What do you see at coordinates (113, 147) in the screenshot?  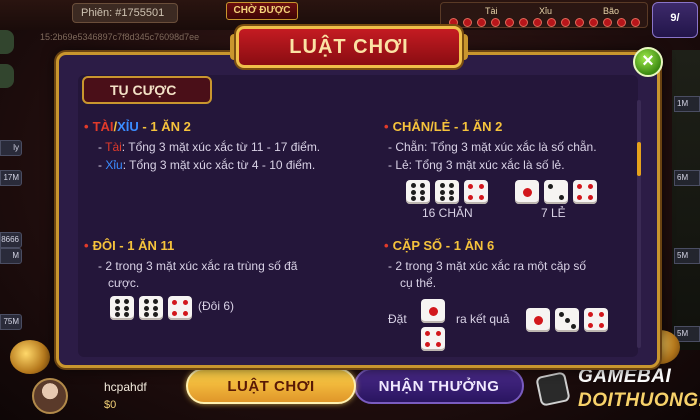 I see `key-tai: Tài` at bounding box center [113, 147].